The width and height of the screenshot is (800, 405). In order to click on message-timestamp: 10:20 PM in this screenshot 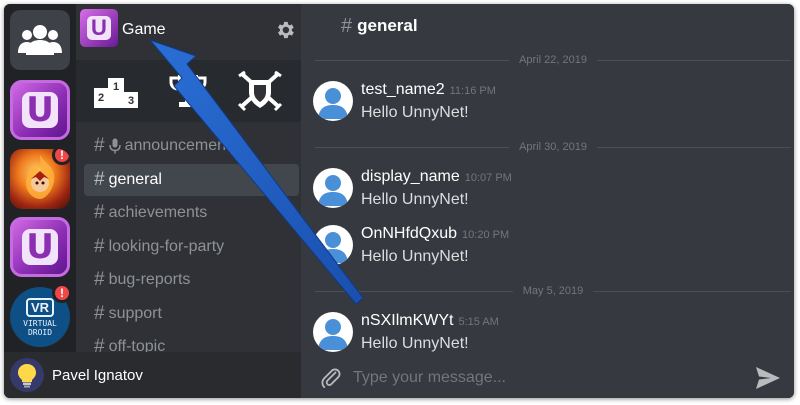, I will do `click(486, 235)`.